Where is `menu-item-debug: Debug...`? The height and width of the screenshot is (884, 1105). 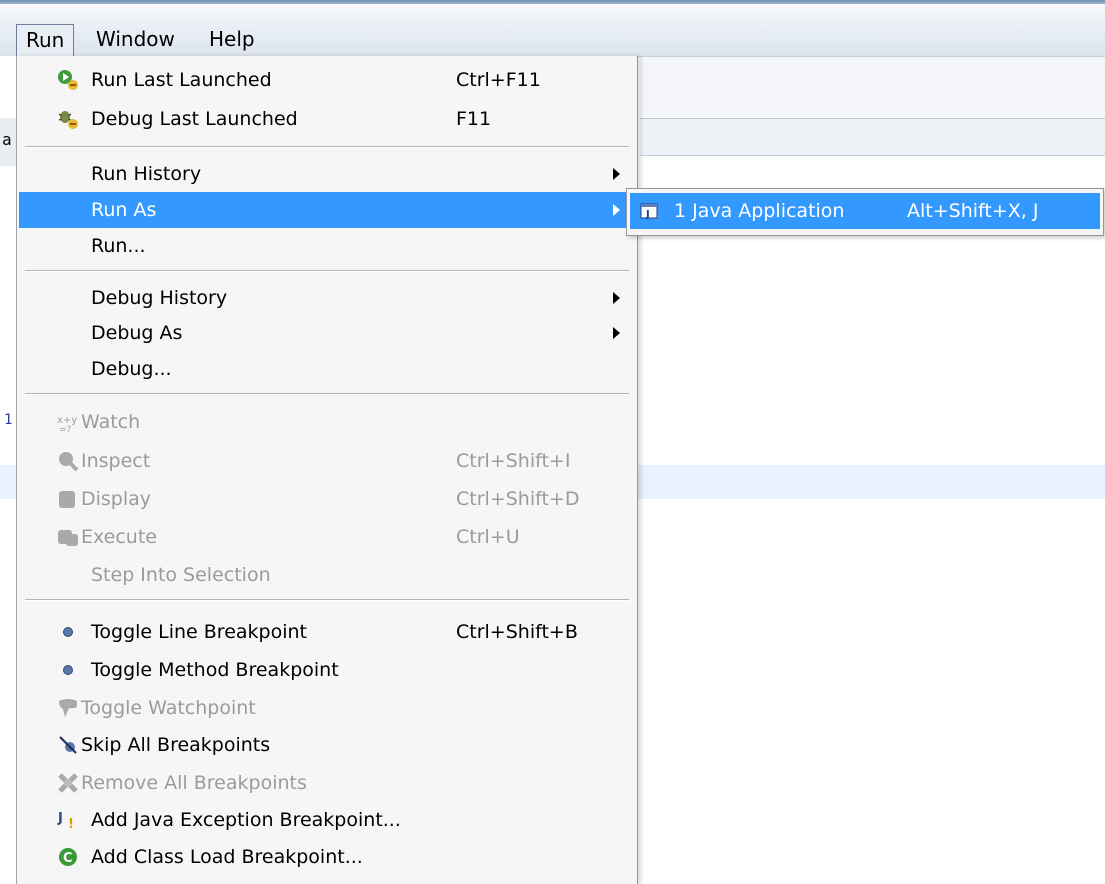 menu-item-debug: Debug... is located at coordinates (327, 369).